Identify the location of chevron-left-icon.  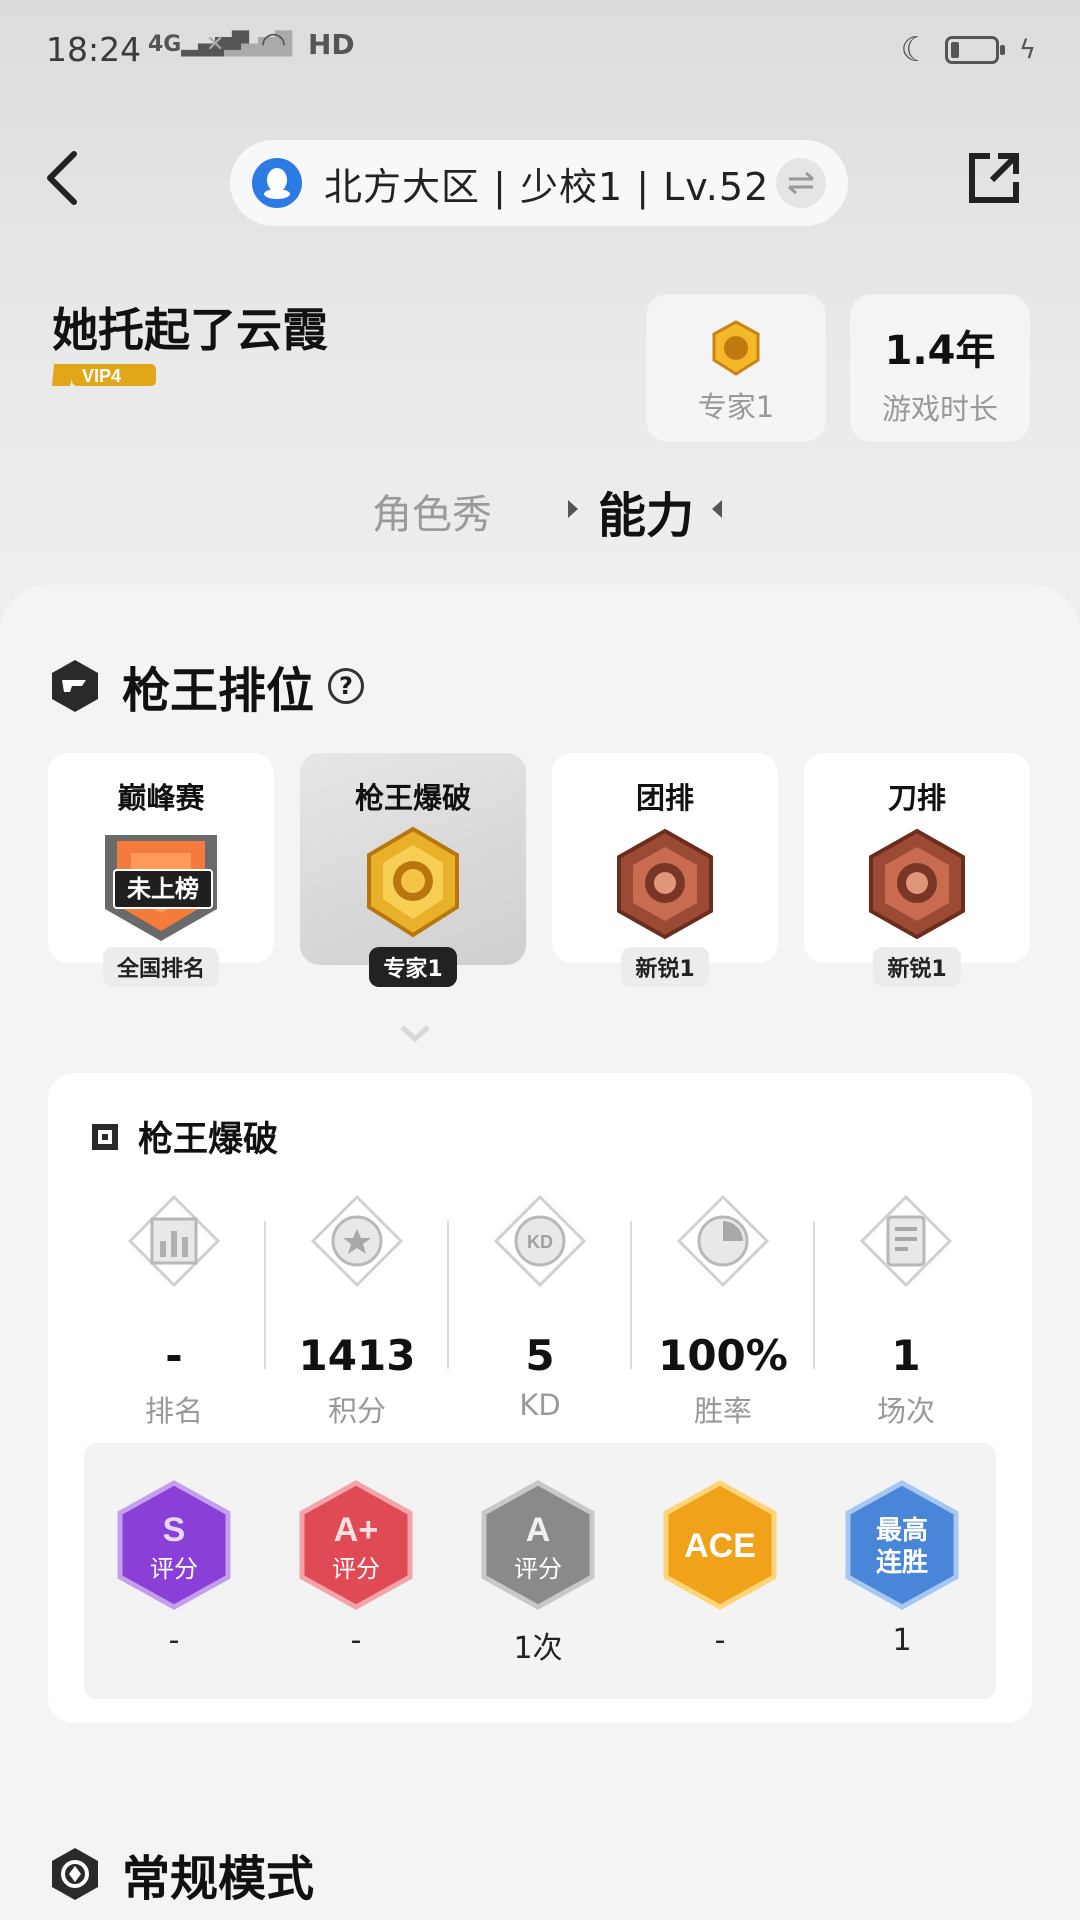
(62, 178).